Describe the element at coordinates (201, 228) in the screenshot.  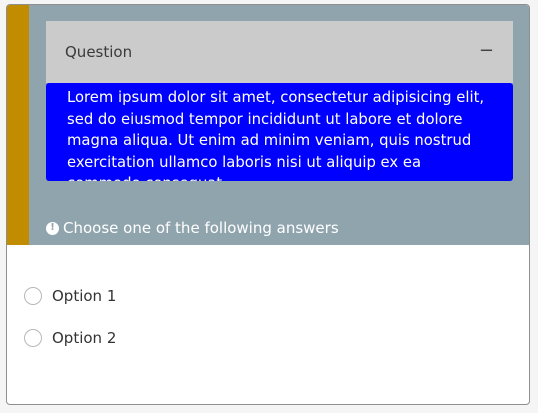
I see `instruction-text: Choose one of the following answers` at that location.